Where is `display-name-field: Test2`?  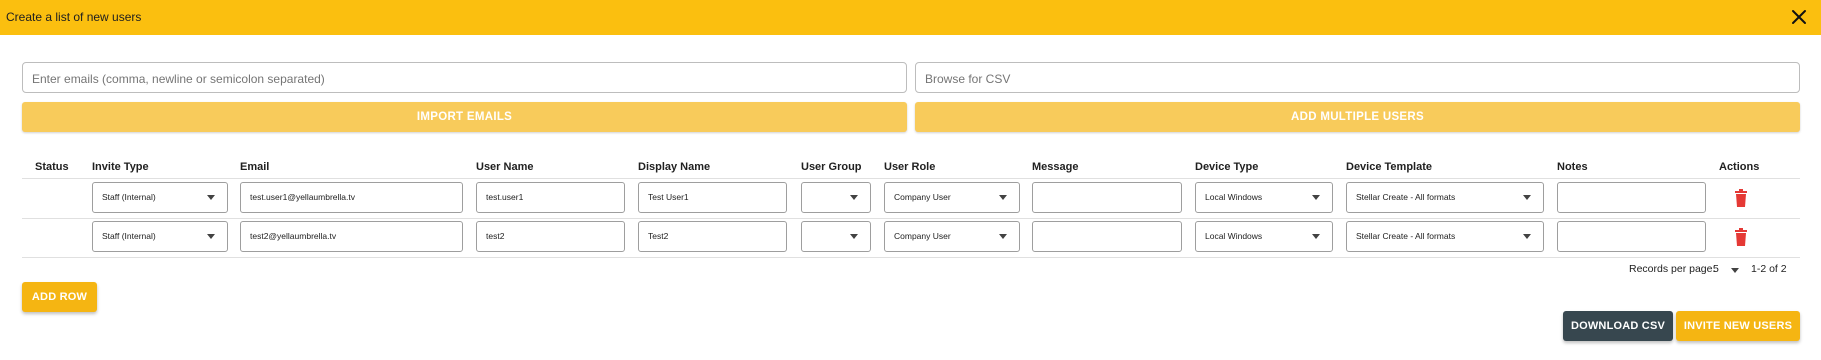 display-name-field: Test2 is located at coordinates (712, 236).